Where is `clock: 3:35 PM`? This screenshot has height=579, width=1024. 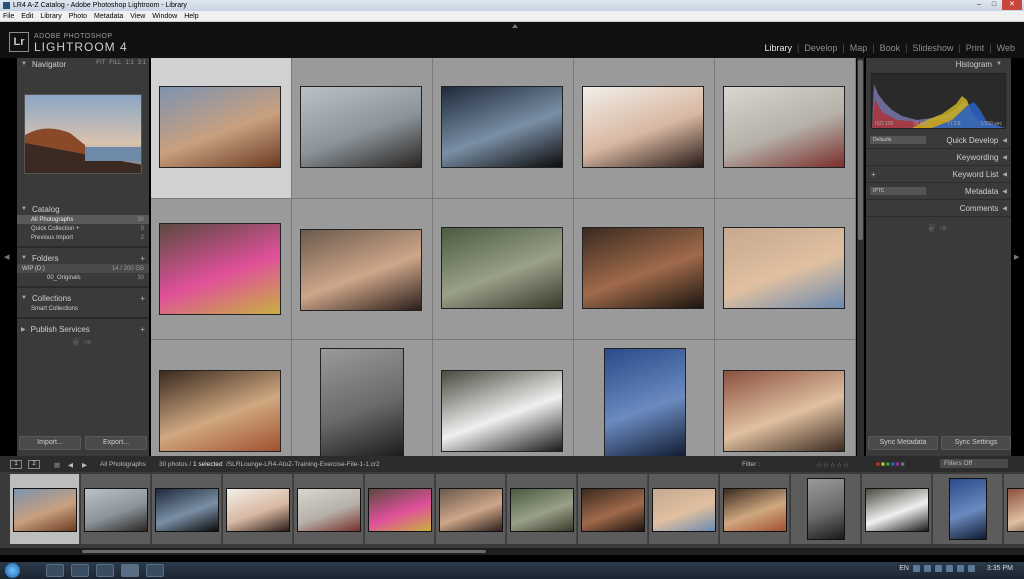 clock: 3:35 PM is located at coordinates (1000, 568).